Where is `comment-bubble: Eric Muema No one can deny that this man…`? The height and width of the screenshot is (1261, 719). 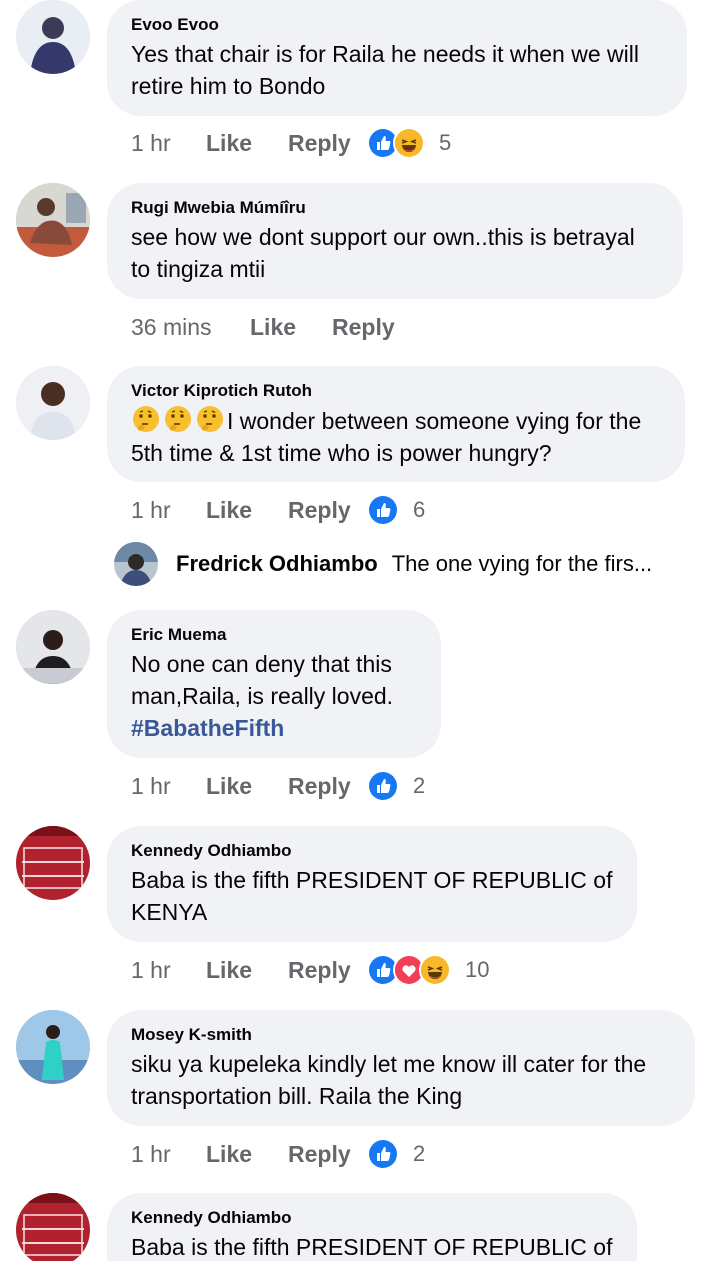 comment-bubble: Eric Muema No one can deny that this man… is located at coordinates (274, 684).